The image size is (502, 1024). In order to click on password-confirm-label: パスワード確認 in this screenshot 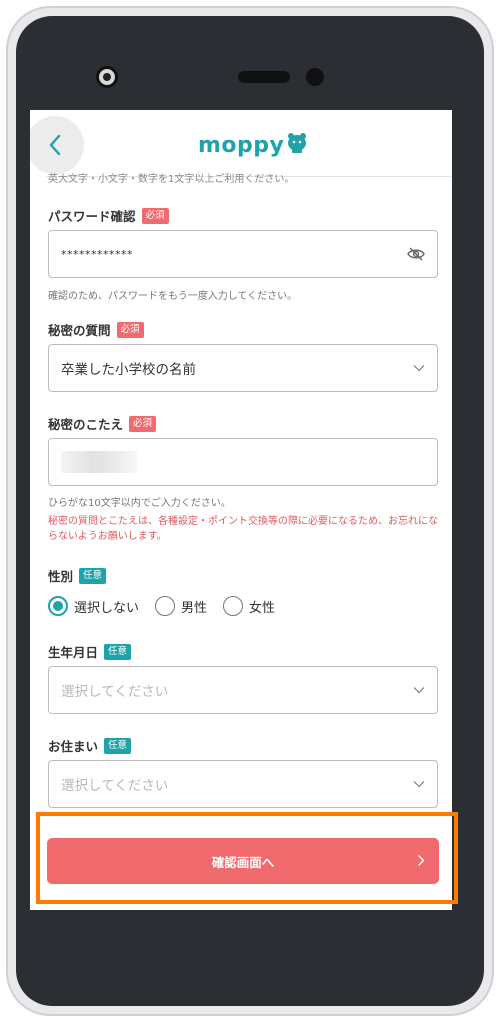, I will do `click(92, 216)`.